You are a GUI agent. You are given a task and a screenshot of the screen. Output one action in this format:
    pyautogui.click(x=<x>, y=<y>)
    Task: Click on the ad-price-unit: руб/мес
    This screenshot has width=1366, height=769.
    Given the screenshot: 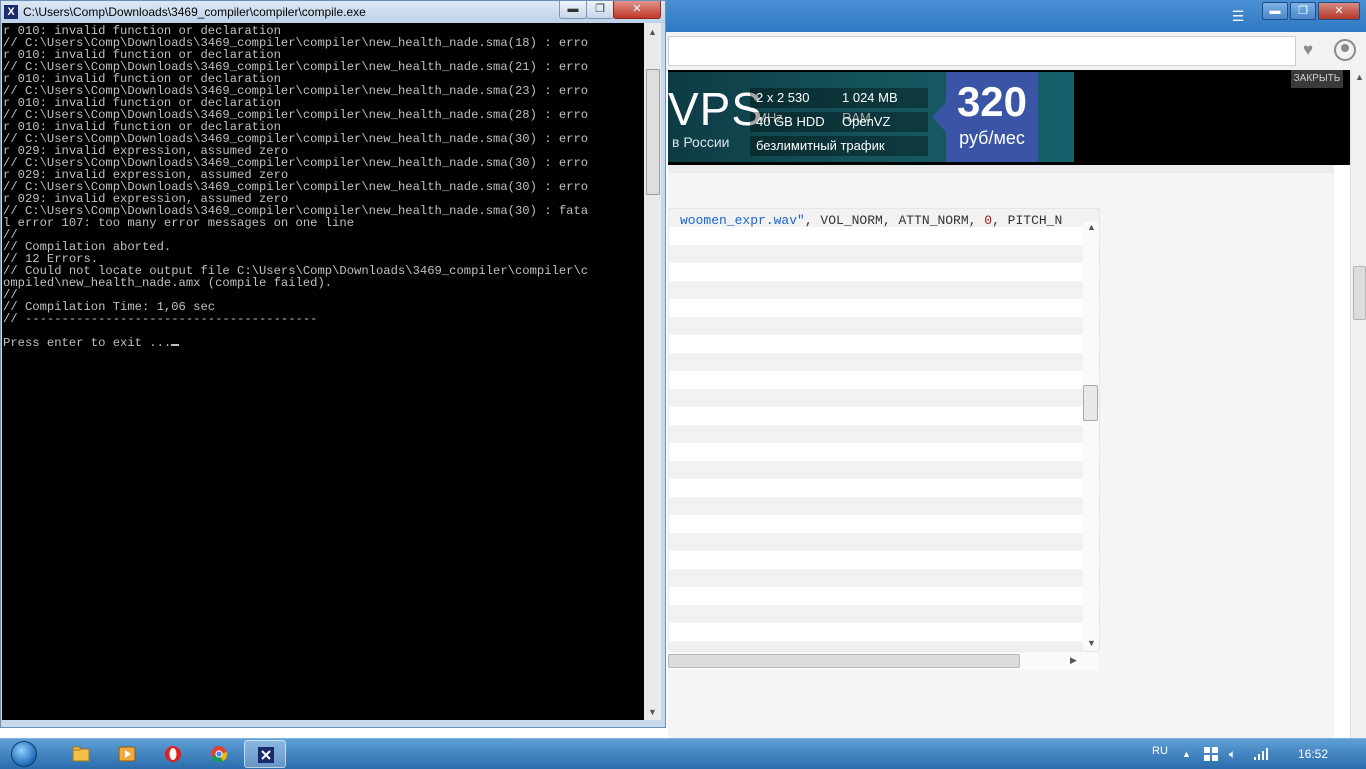 What is the action you would take?
    pyautogui.click(x=992, y=138)
    